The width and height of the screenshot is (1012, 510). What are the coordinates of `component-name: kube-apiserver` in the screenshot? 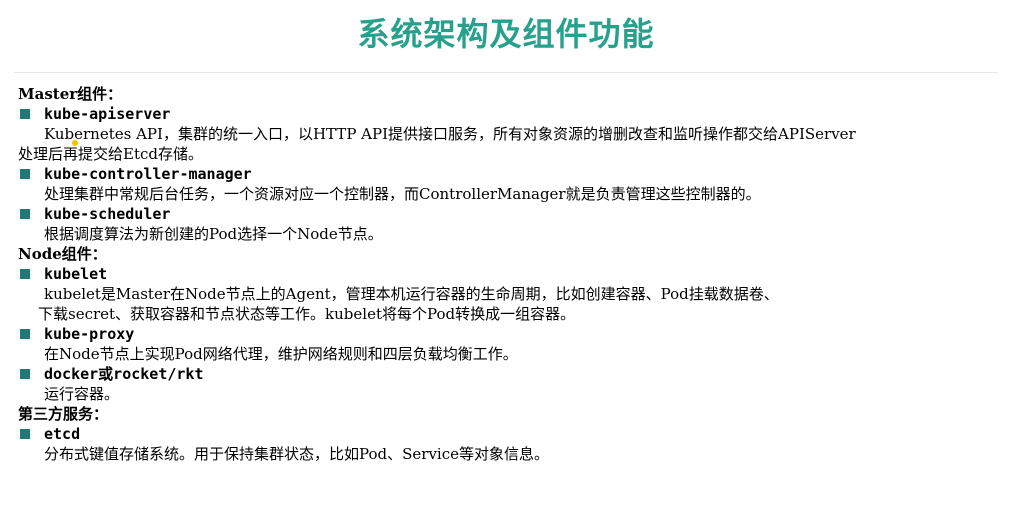 It's located at (107, 114).